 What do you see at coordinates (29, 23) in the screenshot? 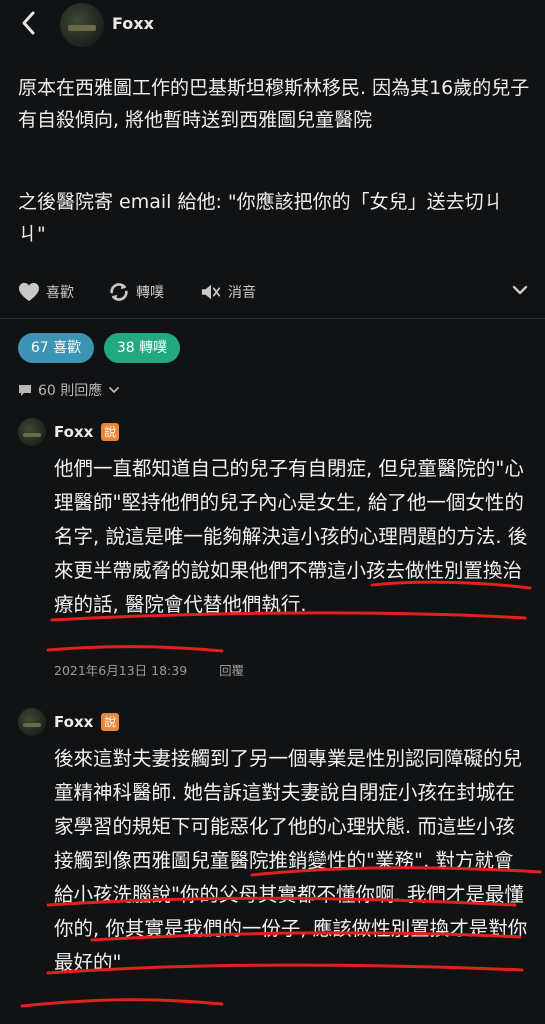
I see `back-arrow-icon` at bounding box center [29, 23].